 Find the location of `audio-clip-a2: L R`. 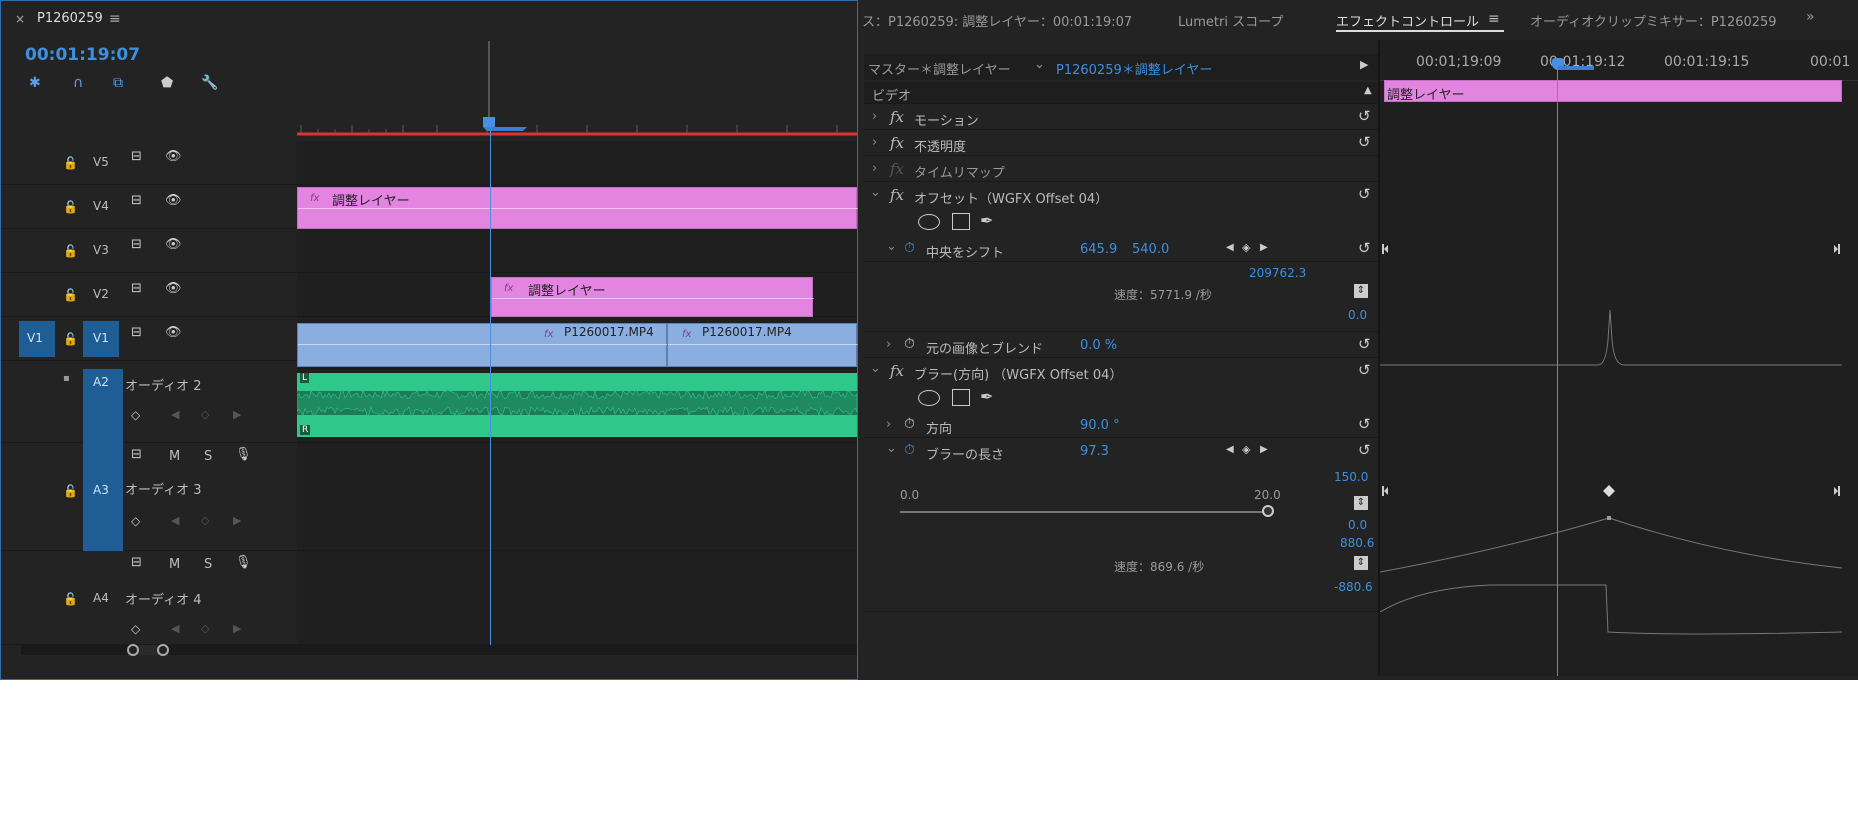

audio-clip-a2: L R is located at coordinates (577, 405).